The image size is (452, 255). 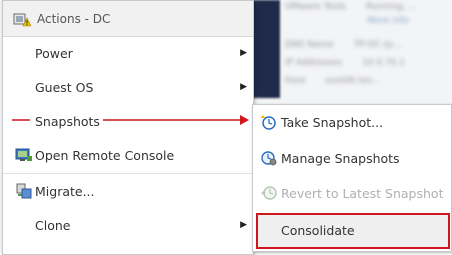 I want to click on menu-item-label: Power, so click(x=54, y=53).